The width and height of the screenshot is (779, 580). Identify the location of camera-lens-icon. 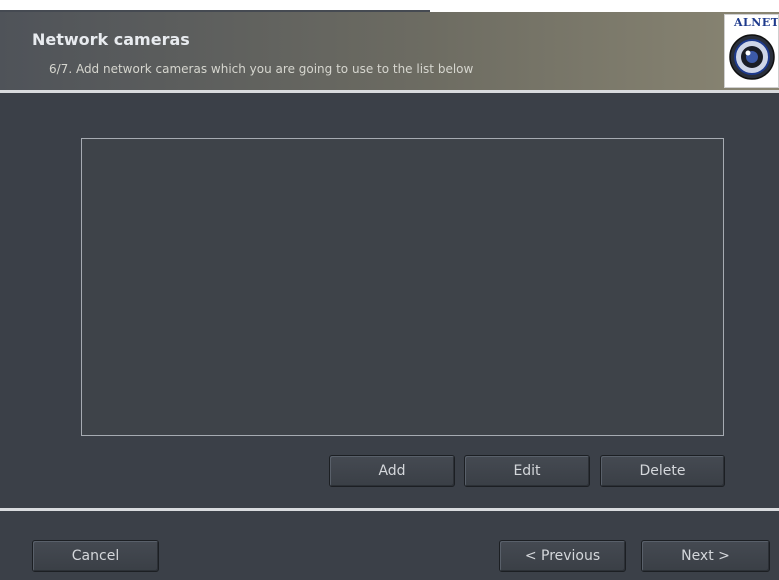
(752, 57).